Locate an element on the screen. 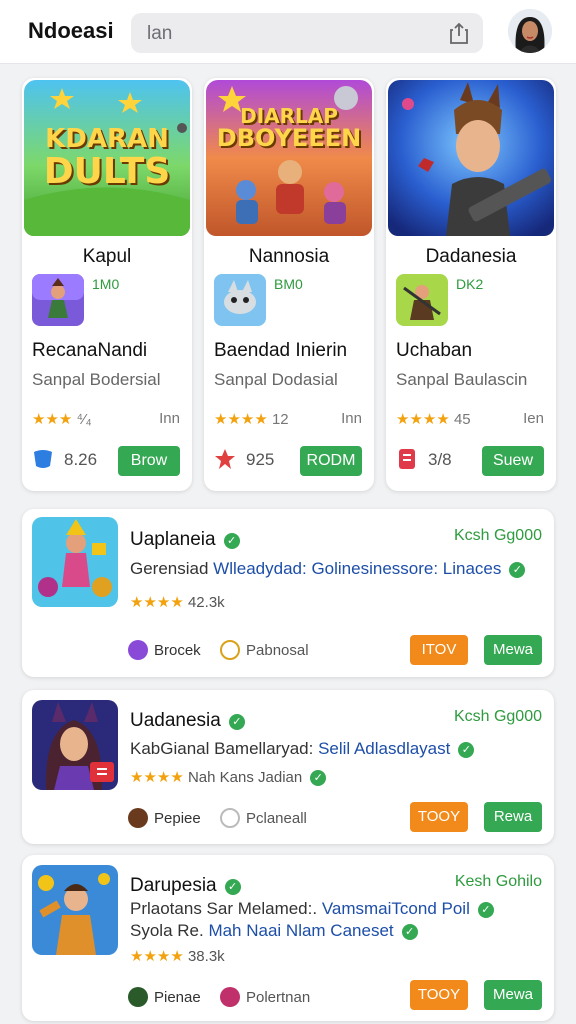 The image size is (576, 1024). view-button: Suew is located at coordinates (513, 461).